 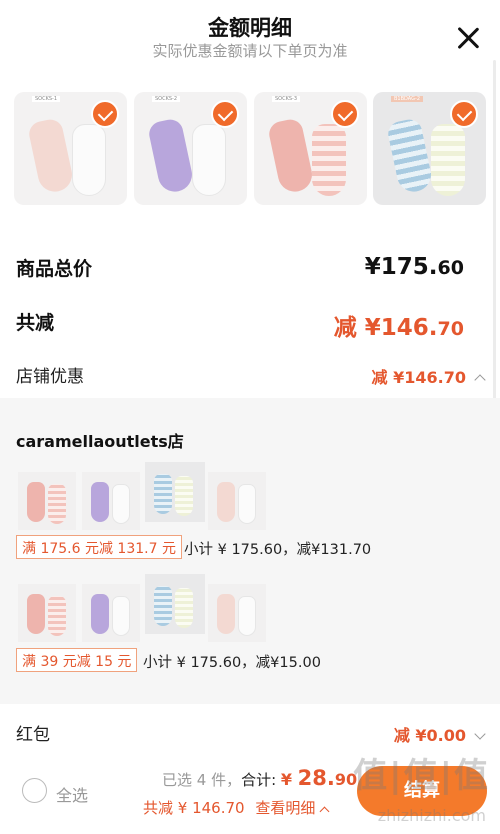 I want to click on product-thumb-2: SOCKS-2, so click(x=190, y=148).